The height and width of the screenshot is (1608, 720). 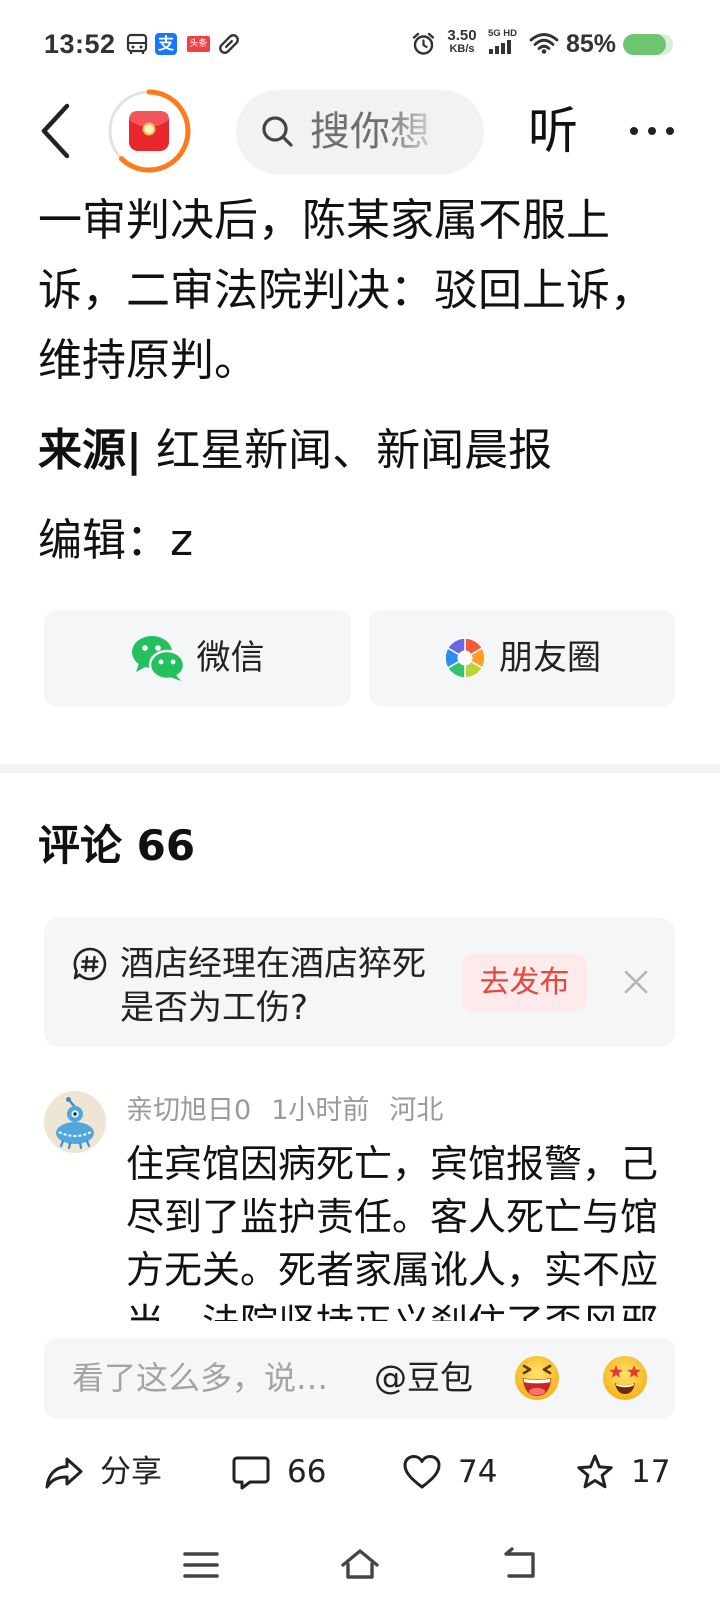 What do you see at coordinates (324, 220) in the screenshot?
I see `article-line: 一审判决后，陈某家属不服上` at bounding box center [324, 220].